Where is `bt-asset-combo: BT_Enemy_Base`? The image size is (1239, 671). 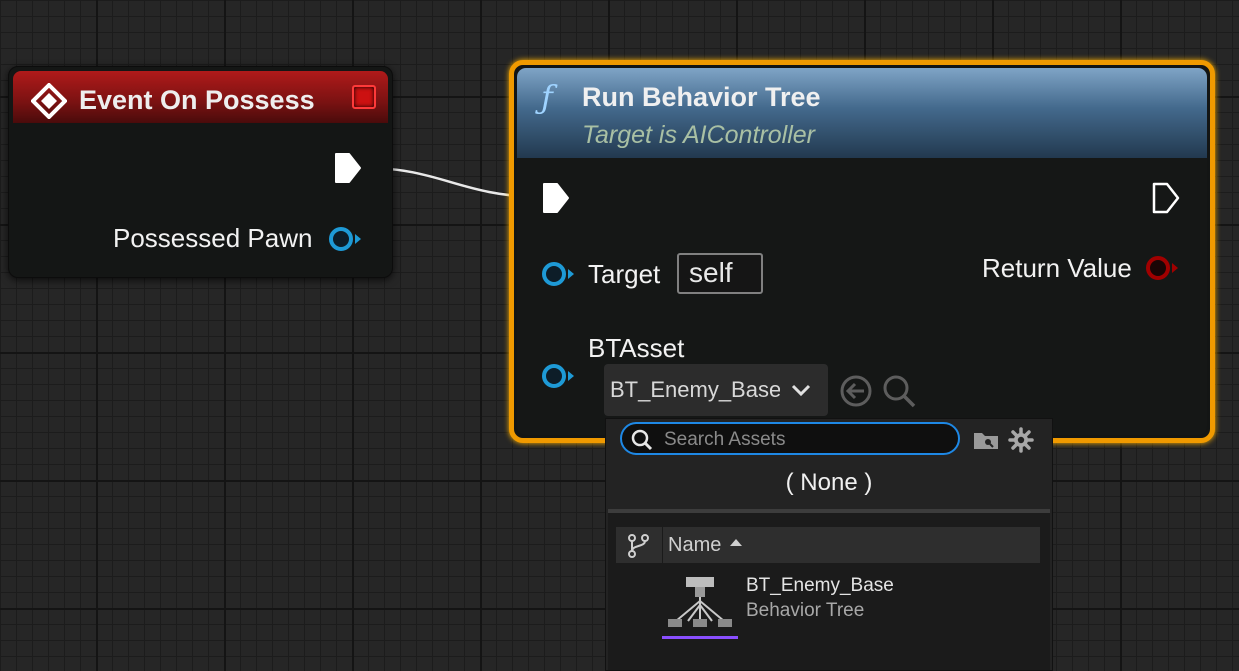 bt-asset-combo: BT_Enemy_Base is located at coordinates (716, 390).